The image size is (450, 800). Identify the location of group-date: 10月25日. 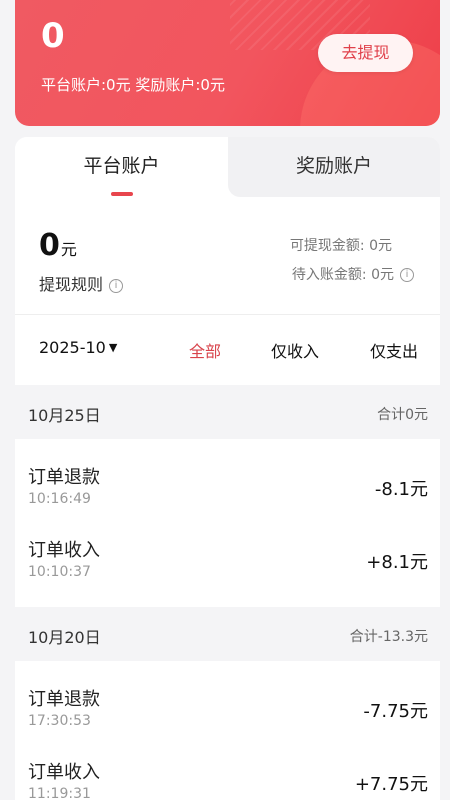
(64, 415).